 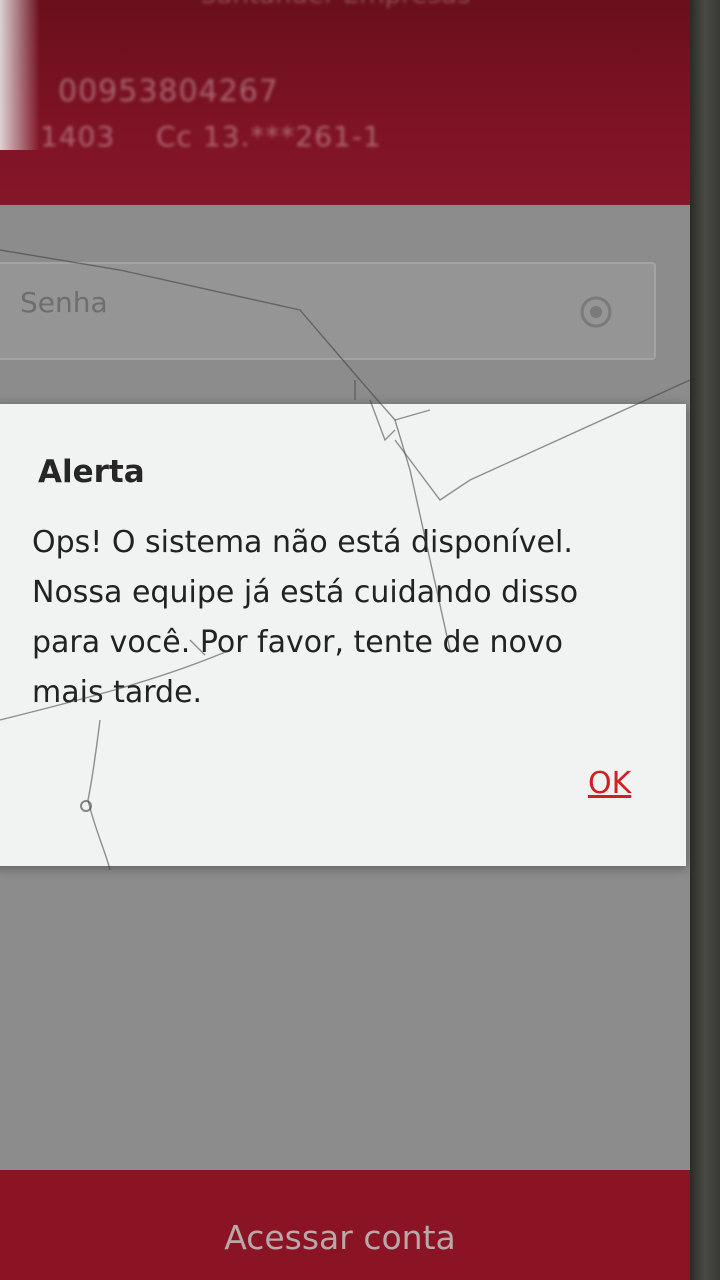 What do you see at coordinates (269, 136) in the screenshot?
I see `account-number: Cc 13.***261-1` at bounding box center [269, 136].